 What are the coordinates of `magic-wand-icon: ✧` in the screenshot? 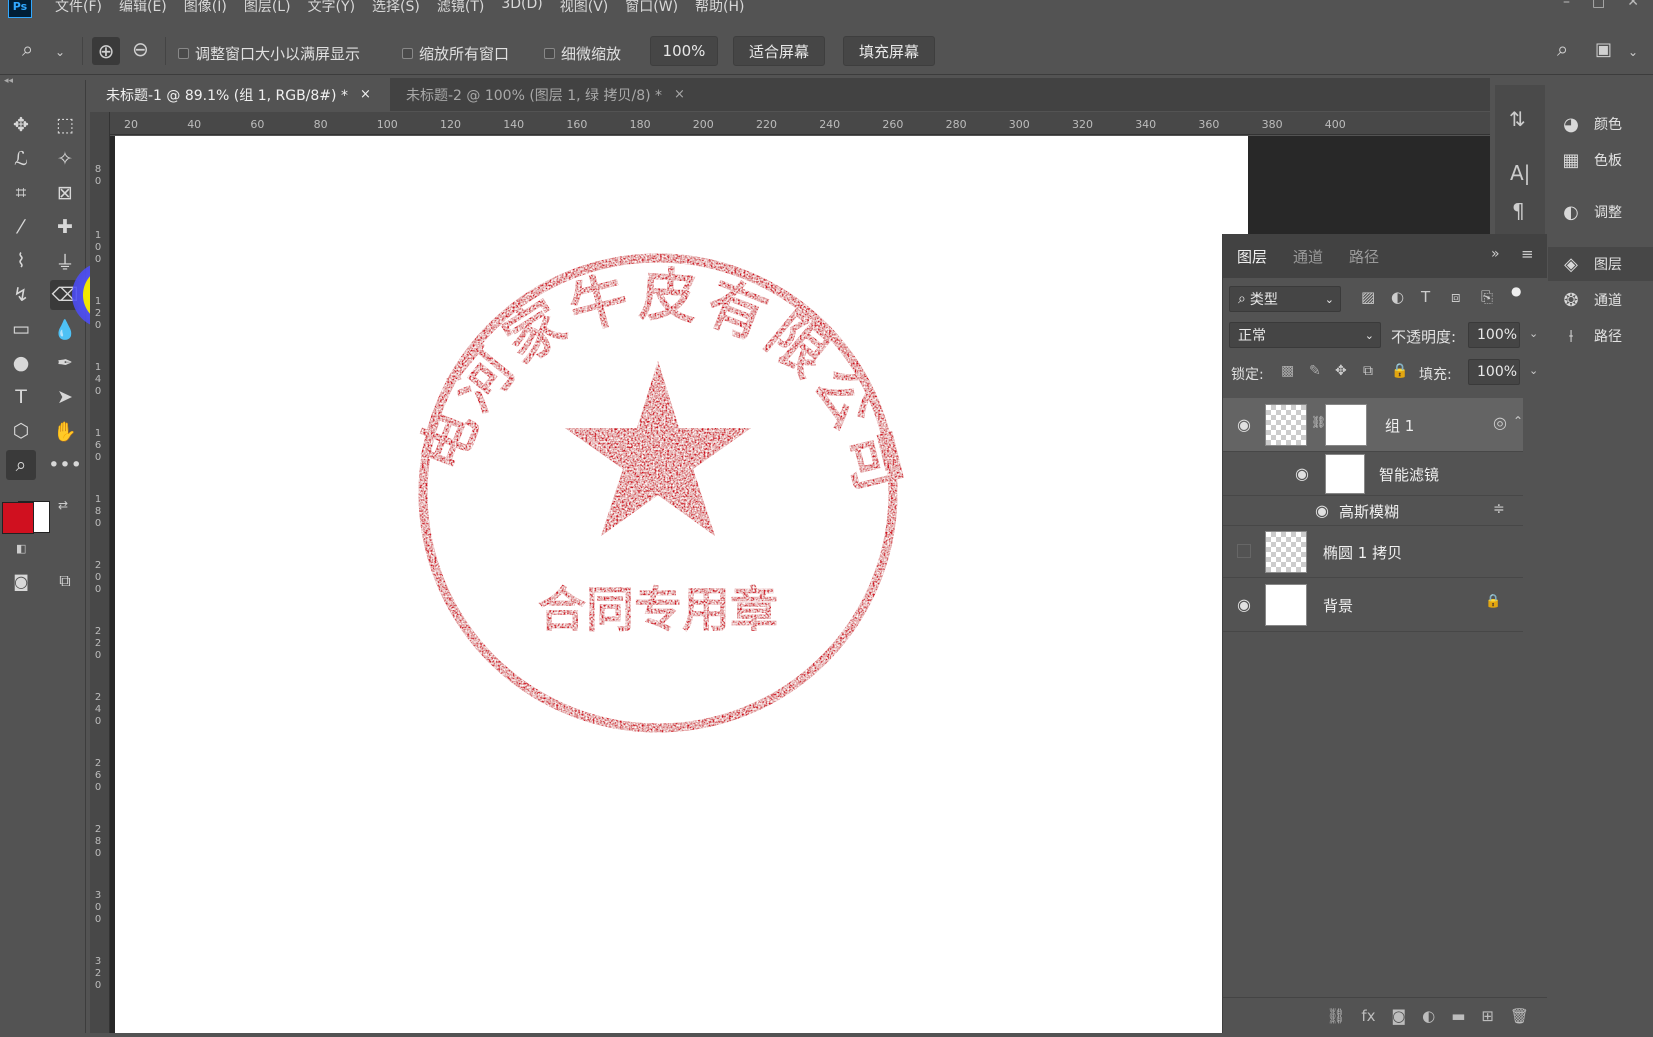 It's located at (65, 159).